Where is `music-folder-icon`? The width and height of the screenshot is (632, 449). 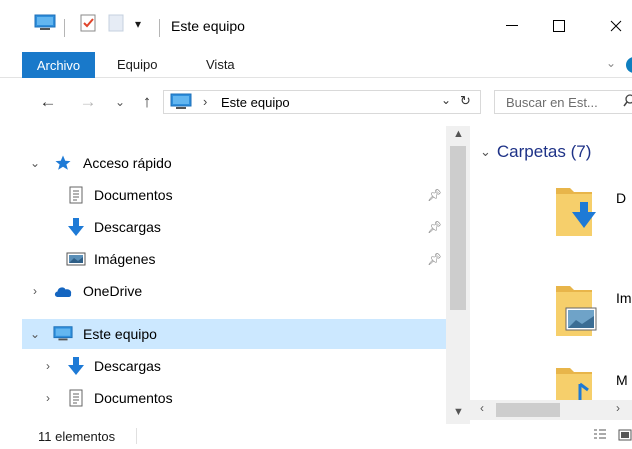
music-folder-icon is located at coordinates (574, 382).